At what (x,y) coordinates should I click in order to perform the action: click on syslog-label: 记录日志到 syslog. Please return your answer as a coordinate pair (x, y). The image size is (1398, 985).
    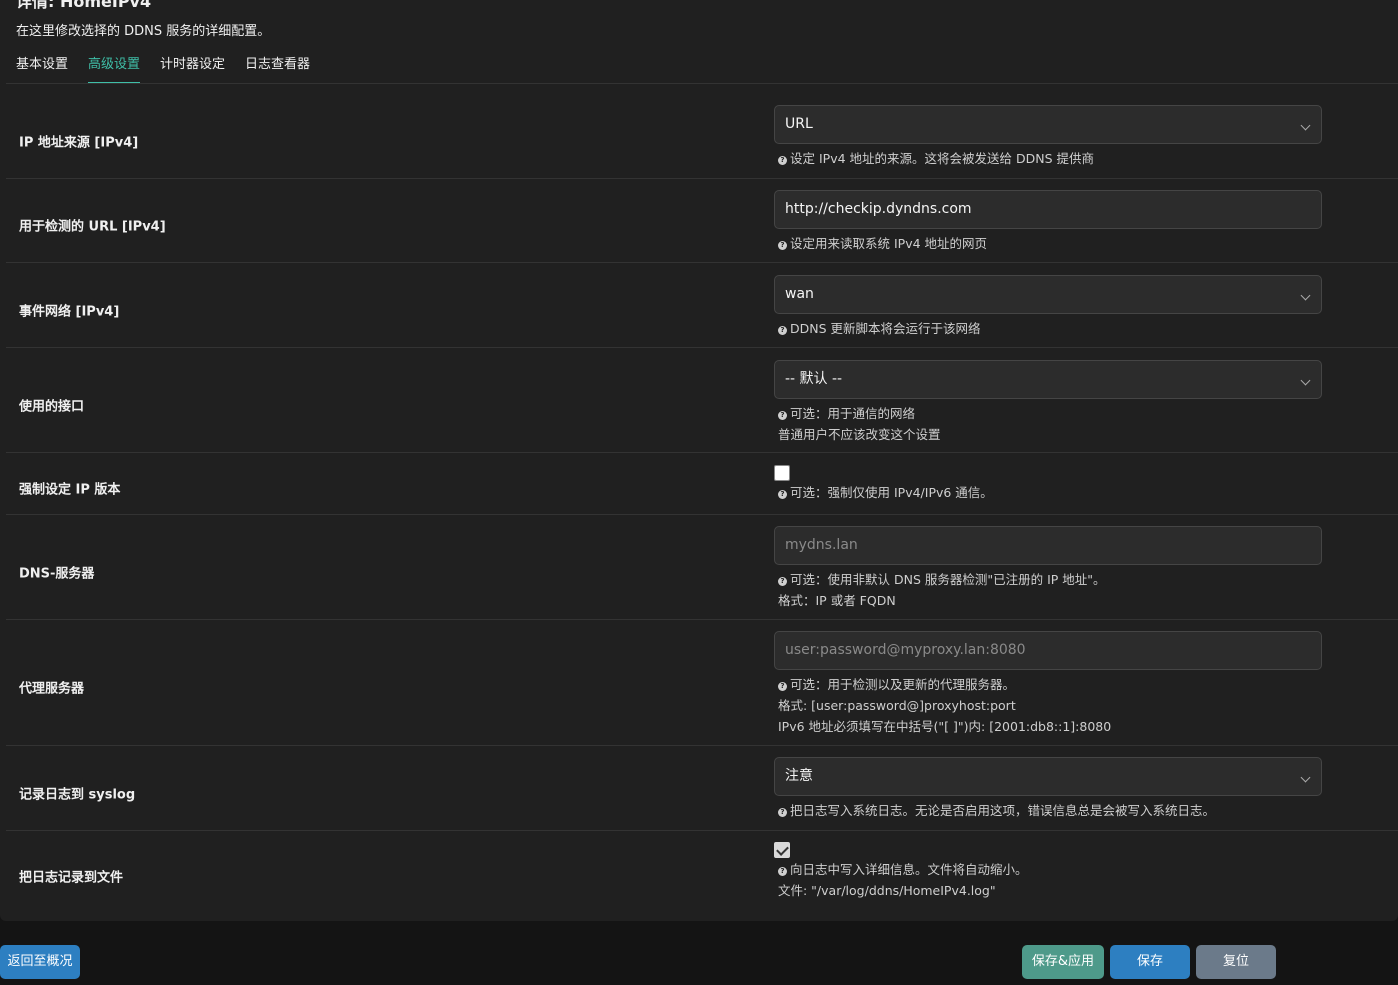
    Looking at the image, I should click on (77, 795).